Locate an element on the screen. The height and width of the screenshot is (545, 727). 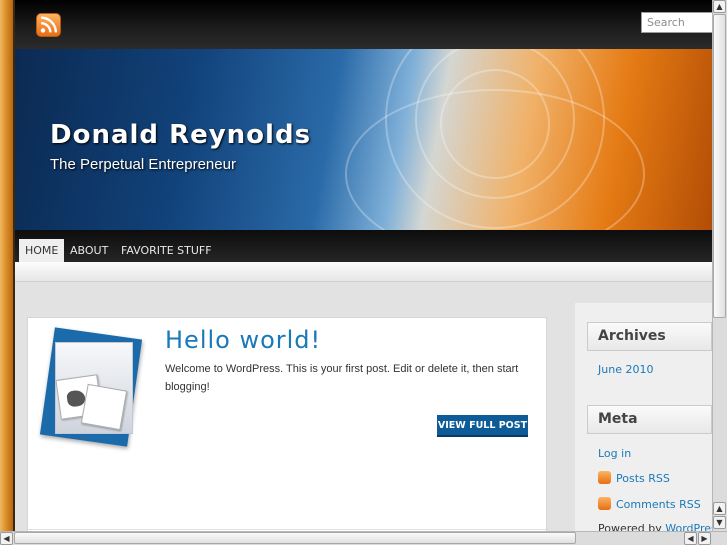
browser-side-bar is located at coordinates (7, 272).